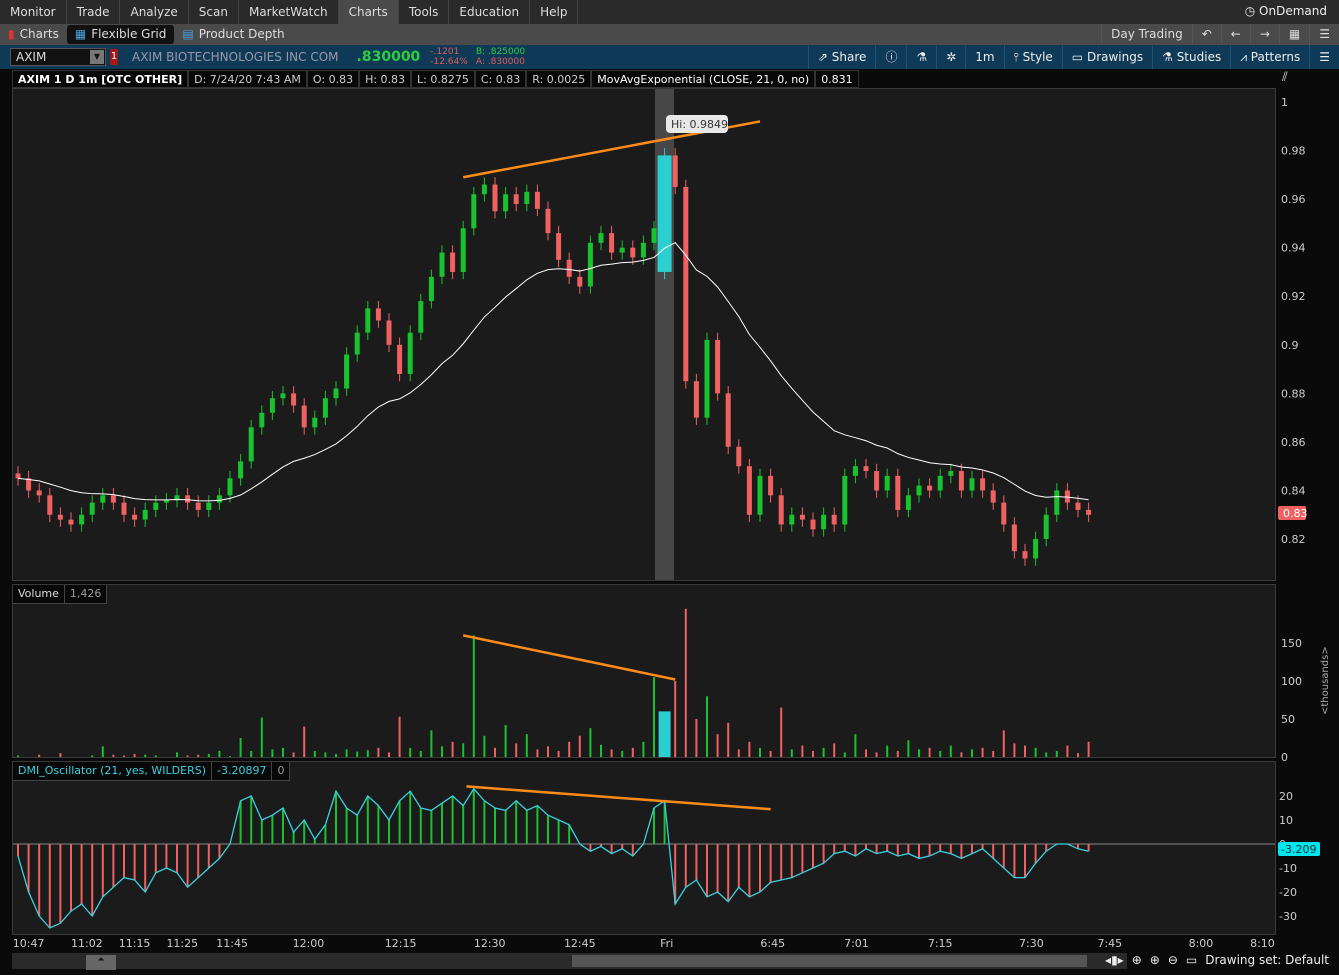  What do you see at coordinates (1293, 442) in the screenshot?
I see `price-tick-label: 0.86` at bounding box center [1293, 442].